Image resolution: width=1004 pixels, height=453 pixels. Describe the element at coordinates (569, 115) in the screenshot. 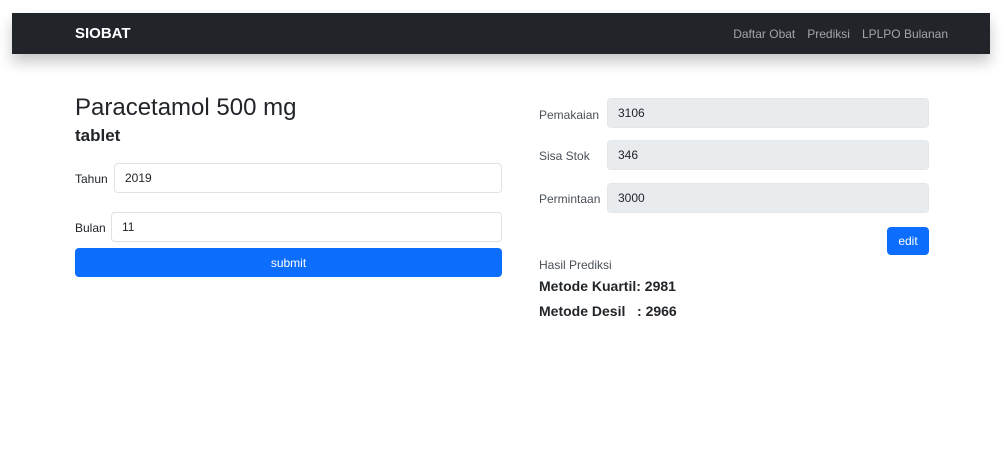

I see `usage-label: Pemakaian` at that location.